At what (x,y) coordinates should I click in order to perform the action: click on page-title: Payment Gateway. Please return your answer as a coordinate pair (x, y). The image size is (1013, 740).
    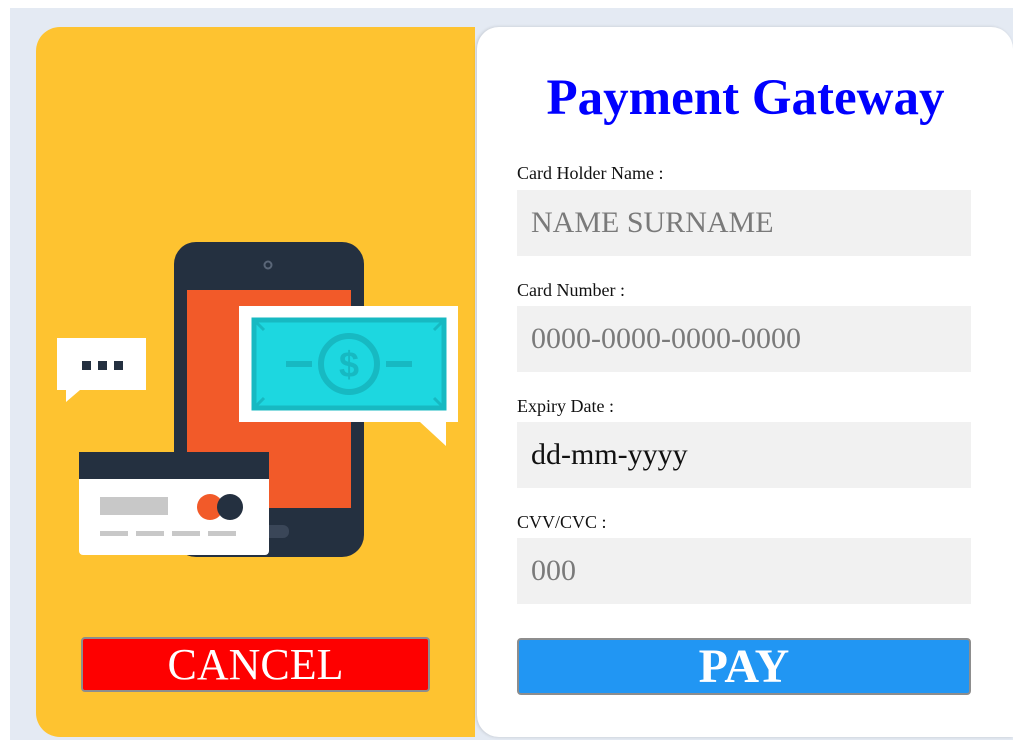
    Looking at the image, I should click on (745, 98).